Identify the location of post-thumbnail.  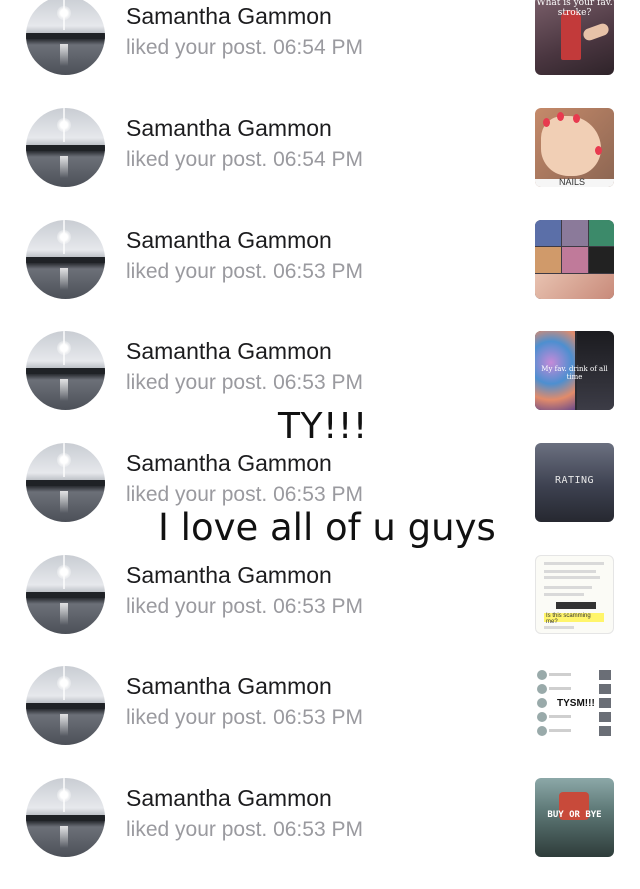
(574, 259).